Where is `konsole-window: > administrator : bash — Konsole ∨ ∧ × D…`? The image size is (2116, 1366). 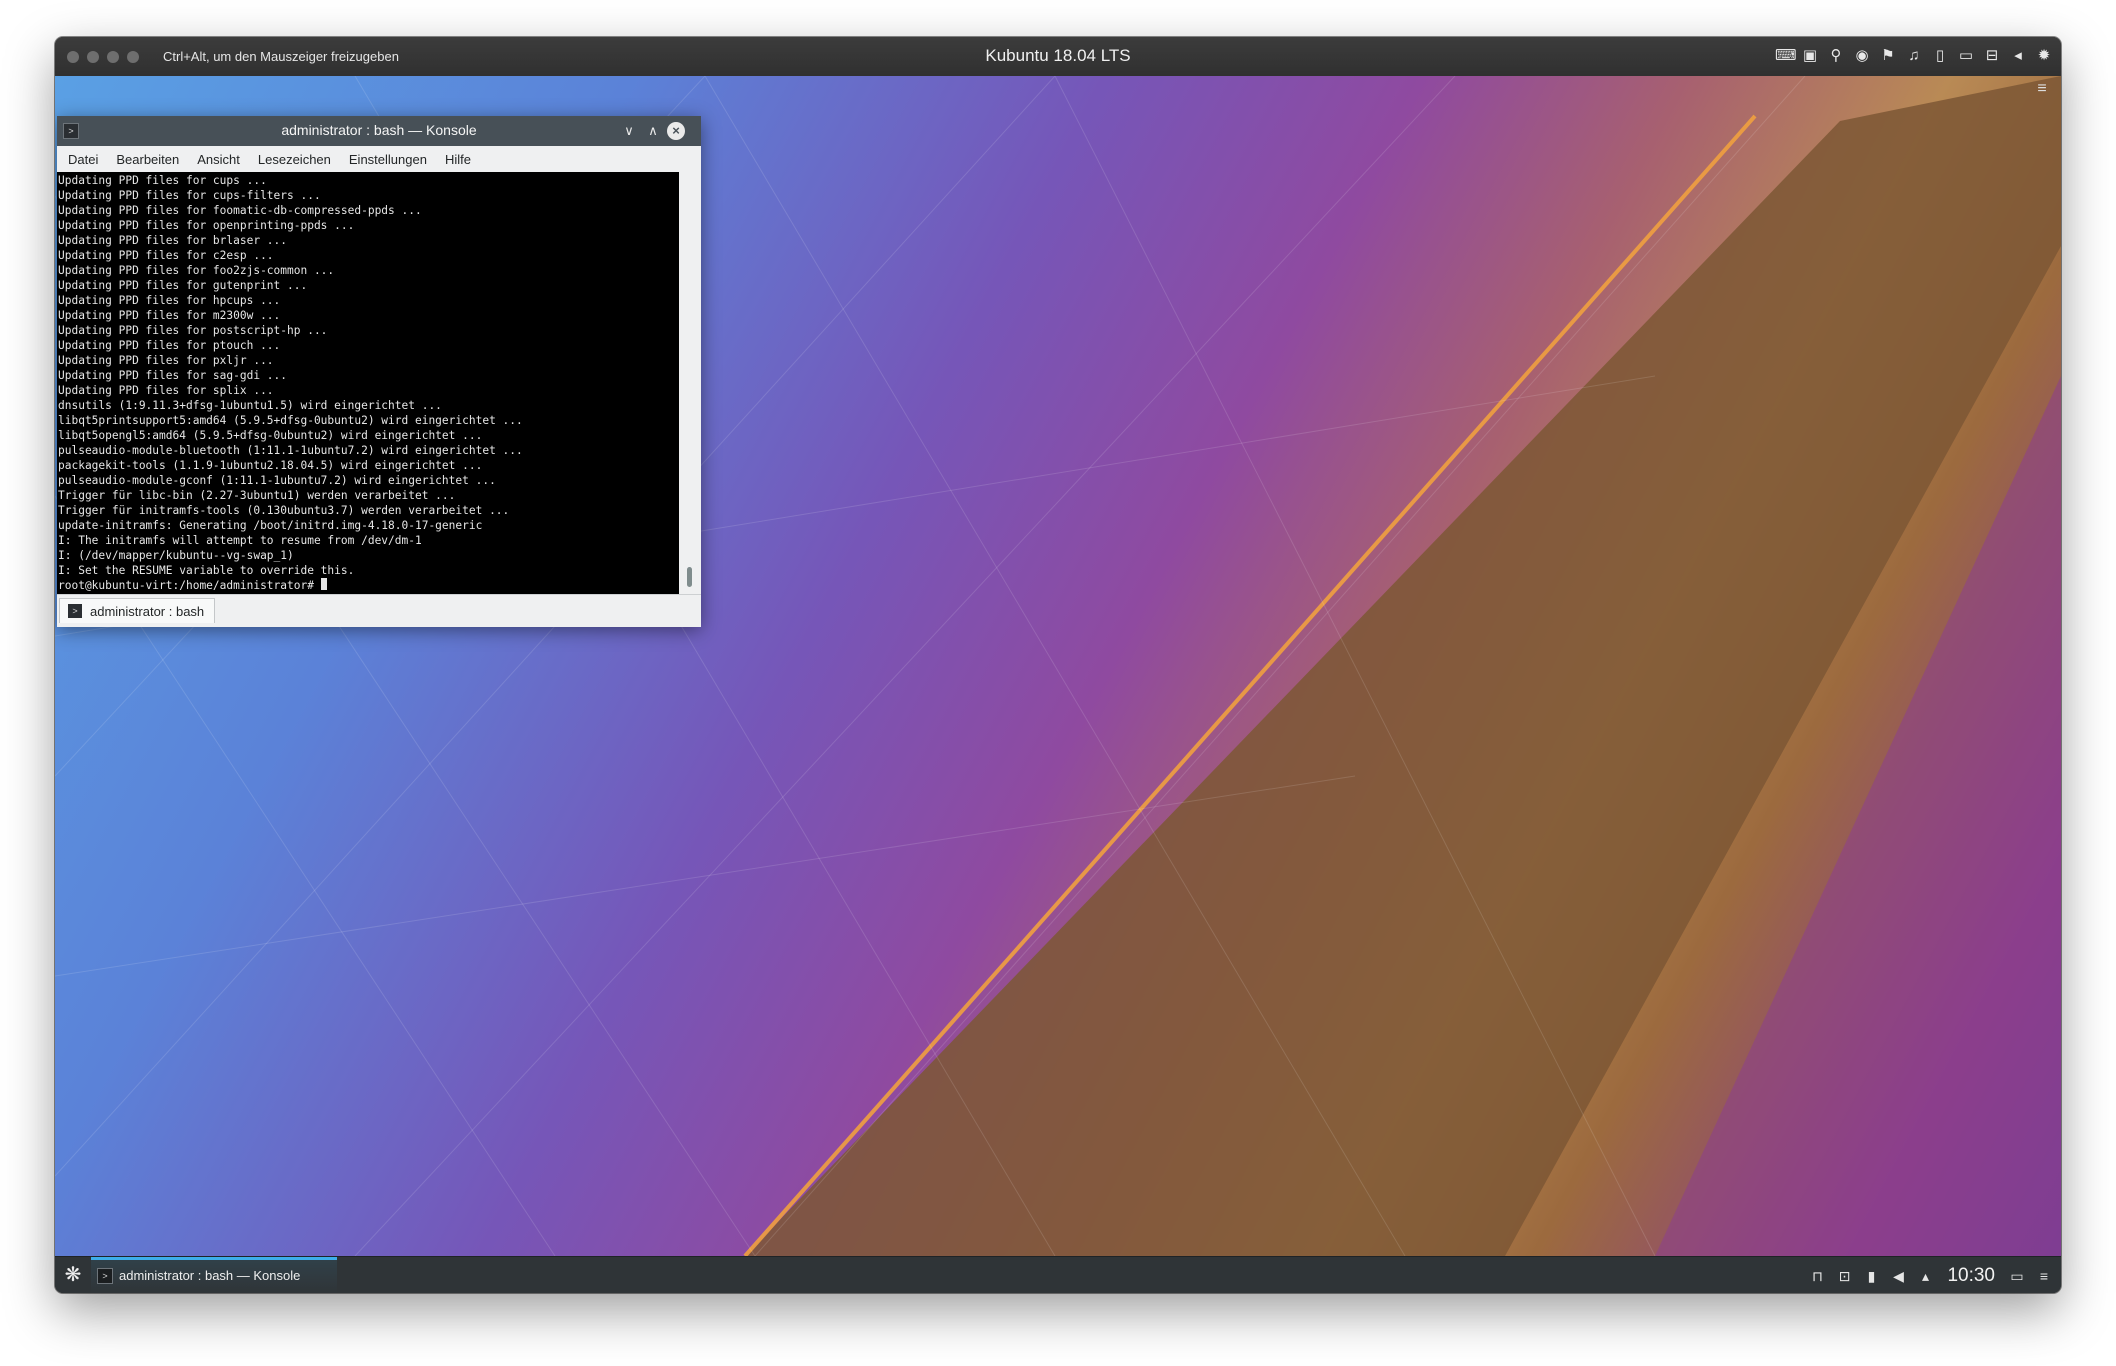
konsole-window: > administrator : bash — Konsole ∨ ∧ × D… is located at coordinates (379, 371).